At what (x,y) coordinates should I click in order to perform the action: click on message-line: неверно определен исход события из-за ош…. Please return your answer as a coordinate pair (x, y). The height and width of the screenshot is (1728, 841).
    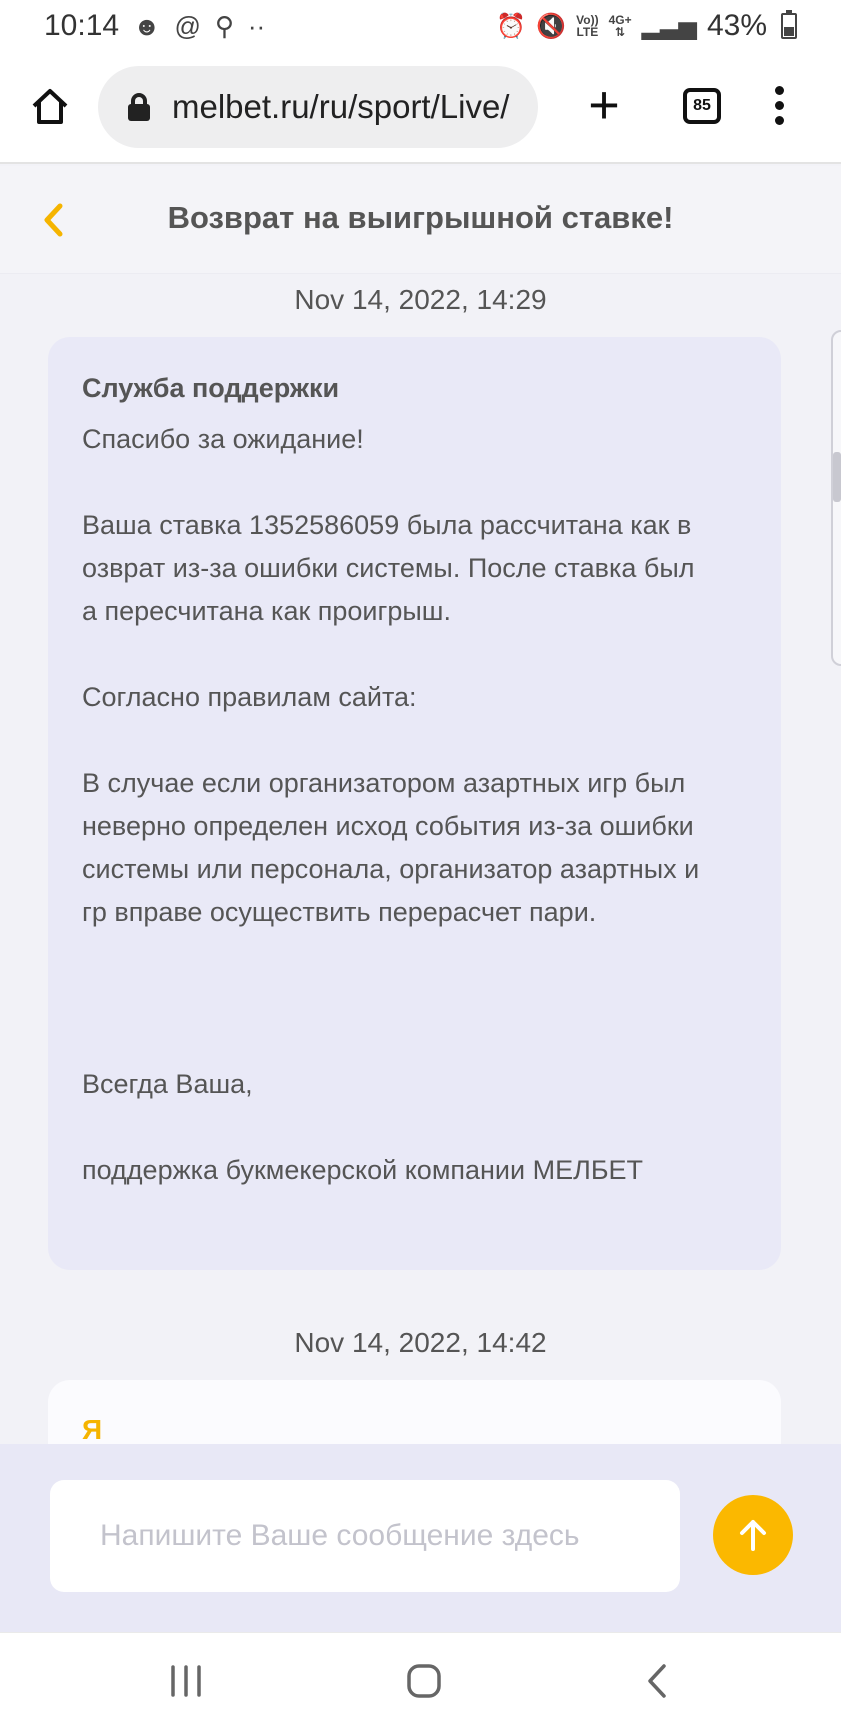
    Looking at the image, I should click on (388, 826).